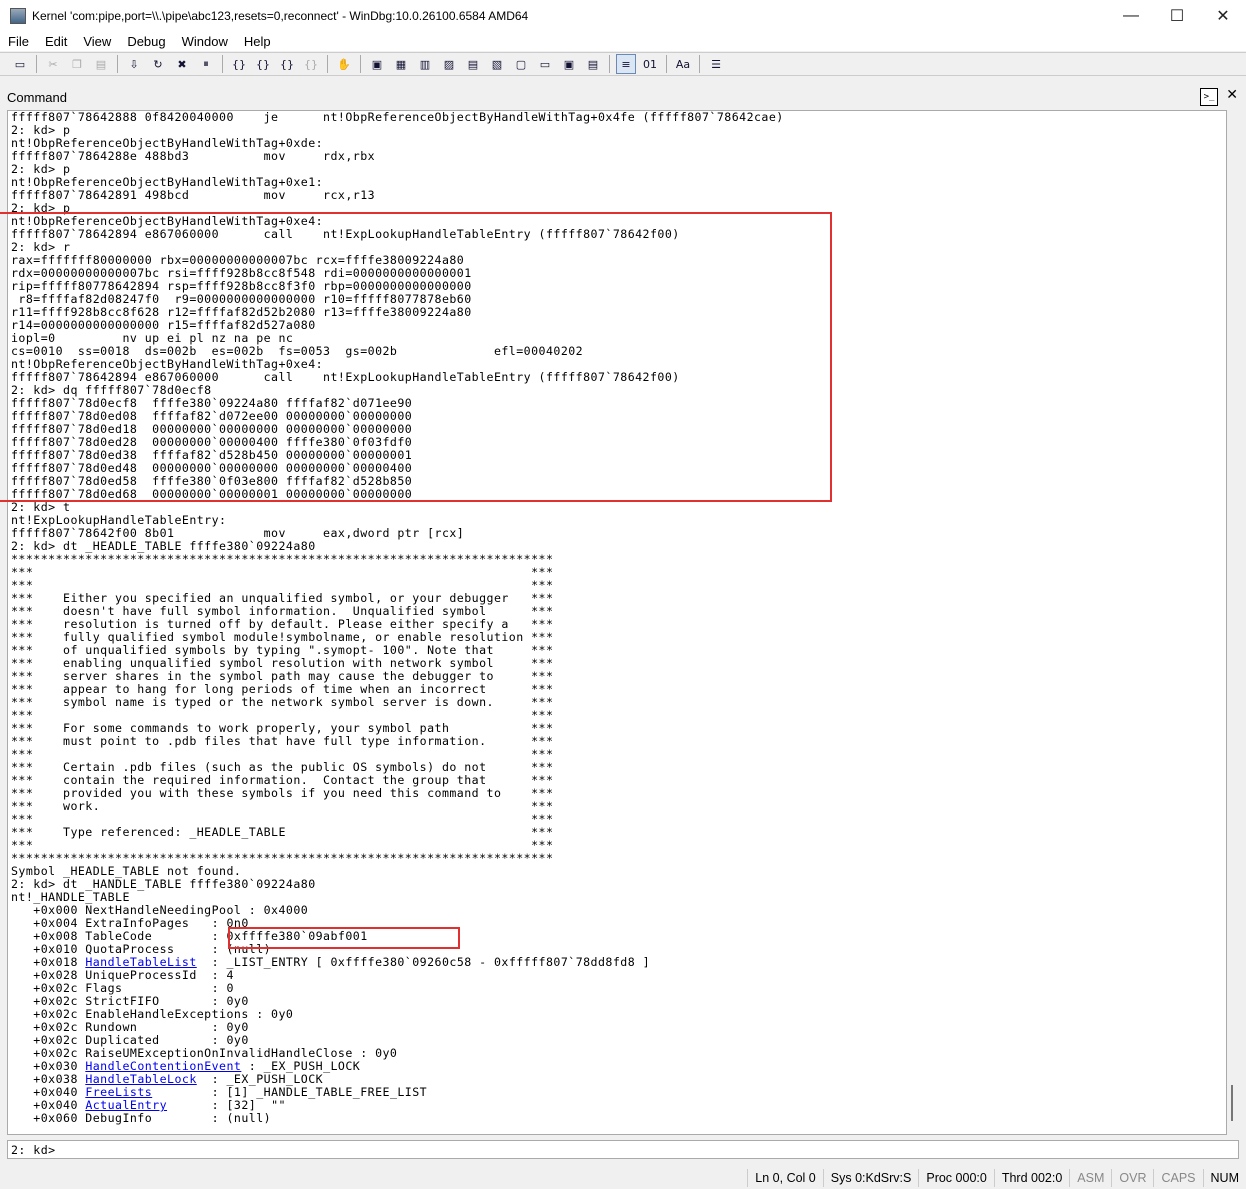 This screenshot has width=1246, height=1189. I want to click on disassembly-icon: ▢, so click(521, 64).